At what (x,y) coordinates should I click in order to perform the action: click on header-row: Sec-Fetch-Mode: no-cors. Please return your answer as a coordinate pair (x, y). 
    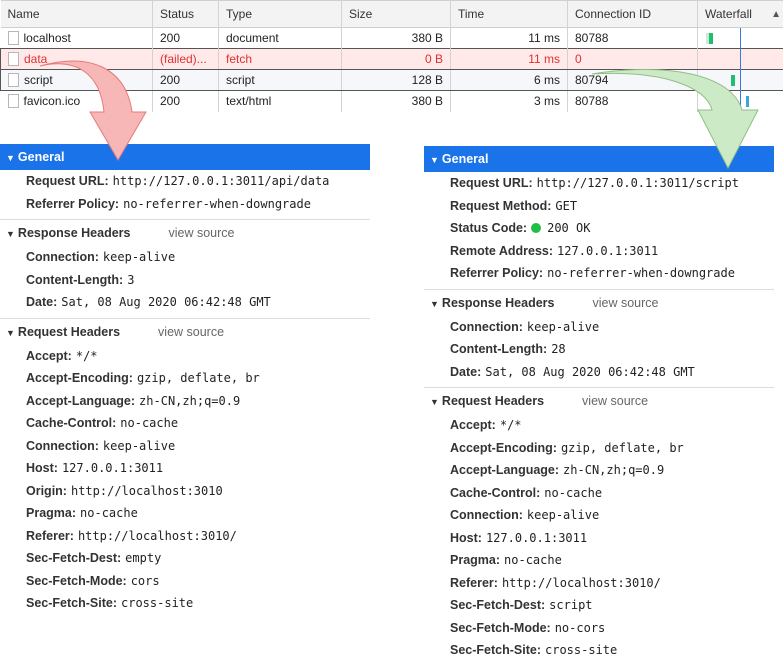
    Looking at the image, I should click on (599, 628).